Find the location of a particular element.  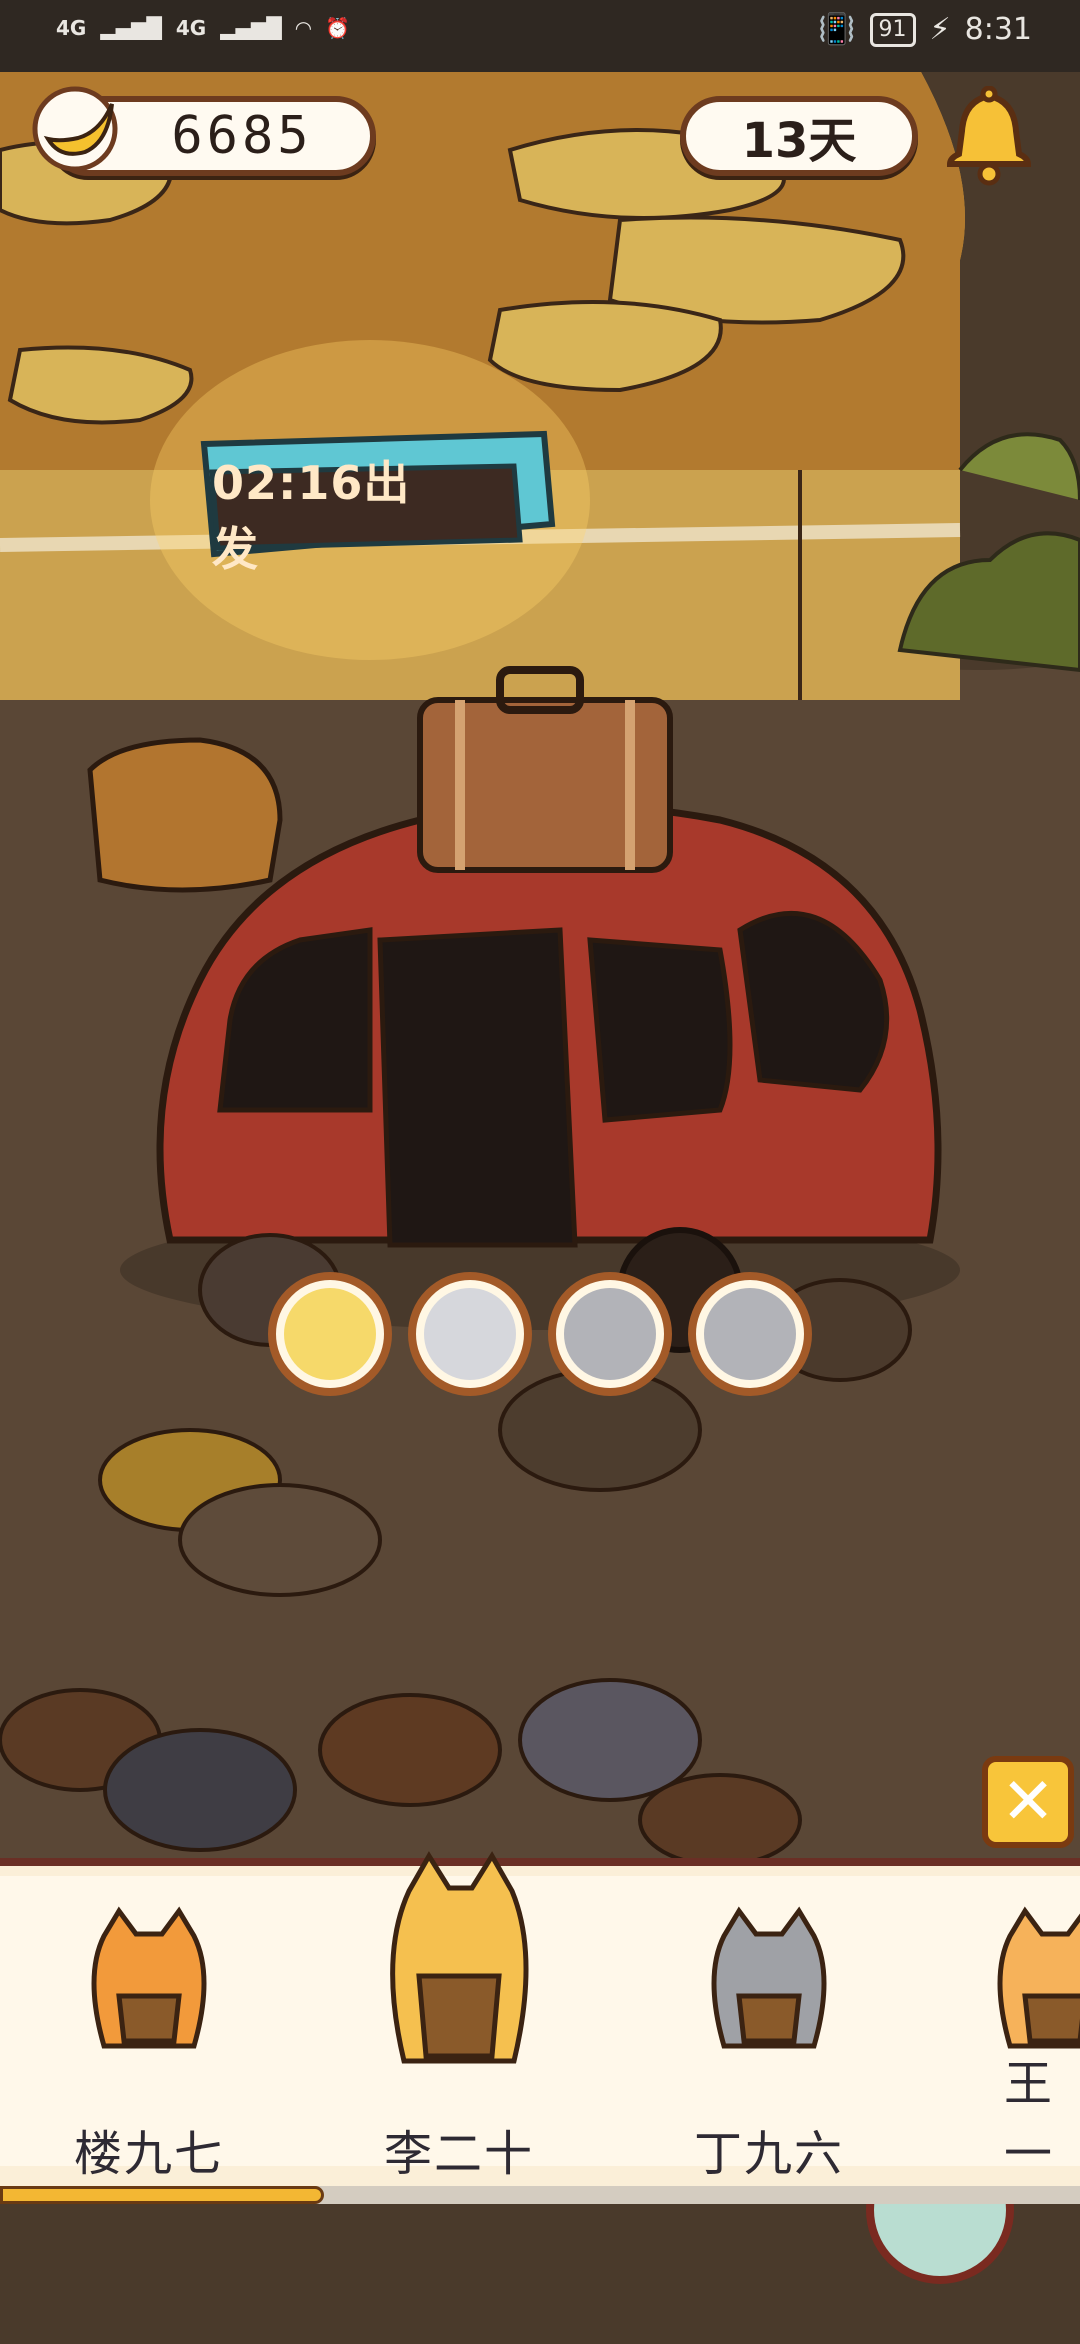

cat-card-4: 王一 is located at coordinates (1020, 2046).